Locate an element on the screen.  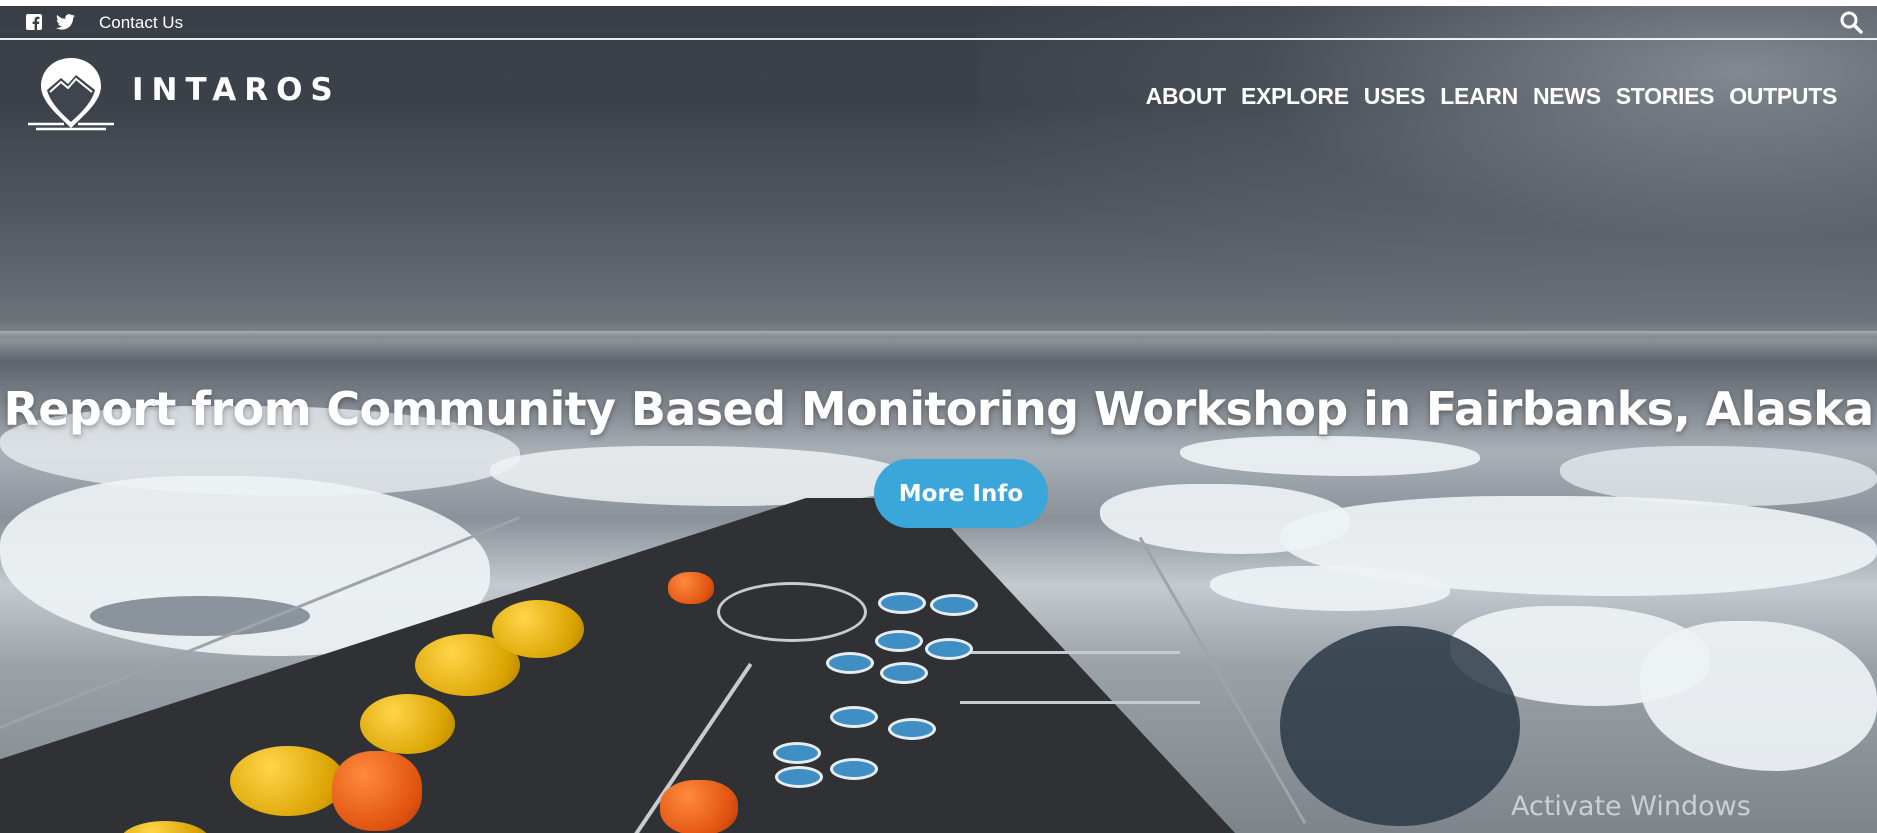
nav-item-news: NEWS is located at coordinates (1567, 96).